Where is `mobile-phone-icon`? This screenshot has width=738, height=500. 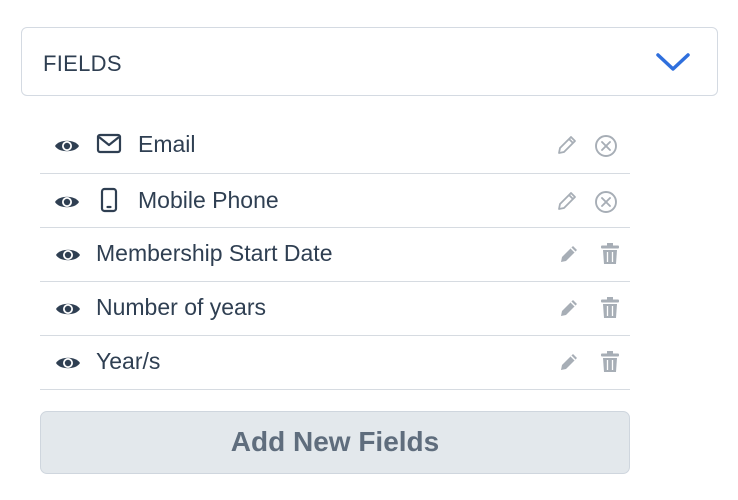 mobile-phone-icon is located at coordinates (109, 200).